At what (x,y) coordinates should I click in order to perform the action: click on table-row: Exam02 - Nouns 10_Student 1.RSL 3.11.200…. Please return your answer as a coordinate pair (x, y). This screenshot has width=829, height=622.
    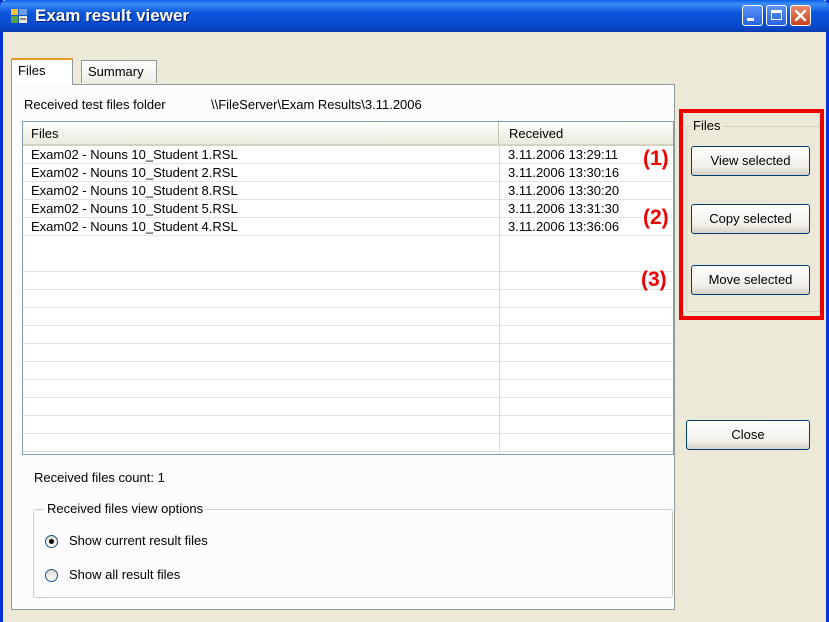
    Looking at the image, I should click on (348, 155).